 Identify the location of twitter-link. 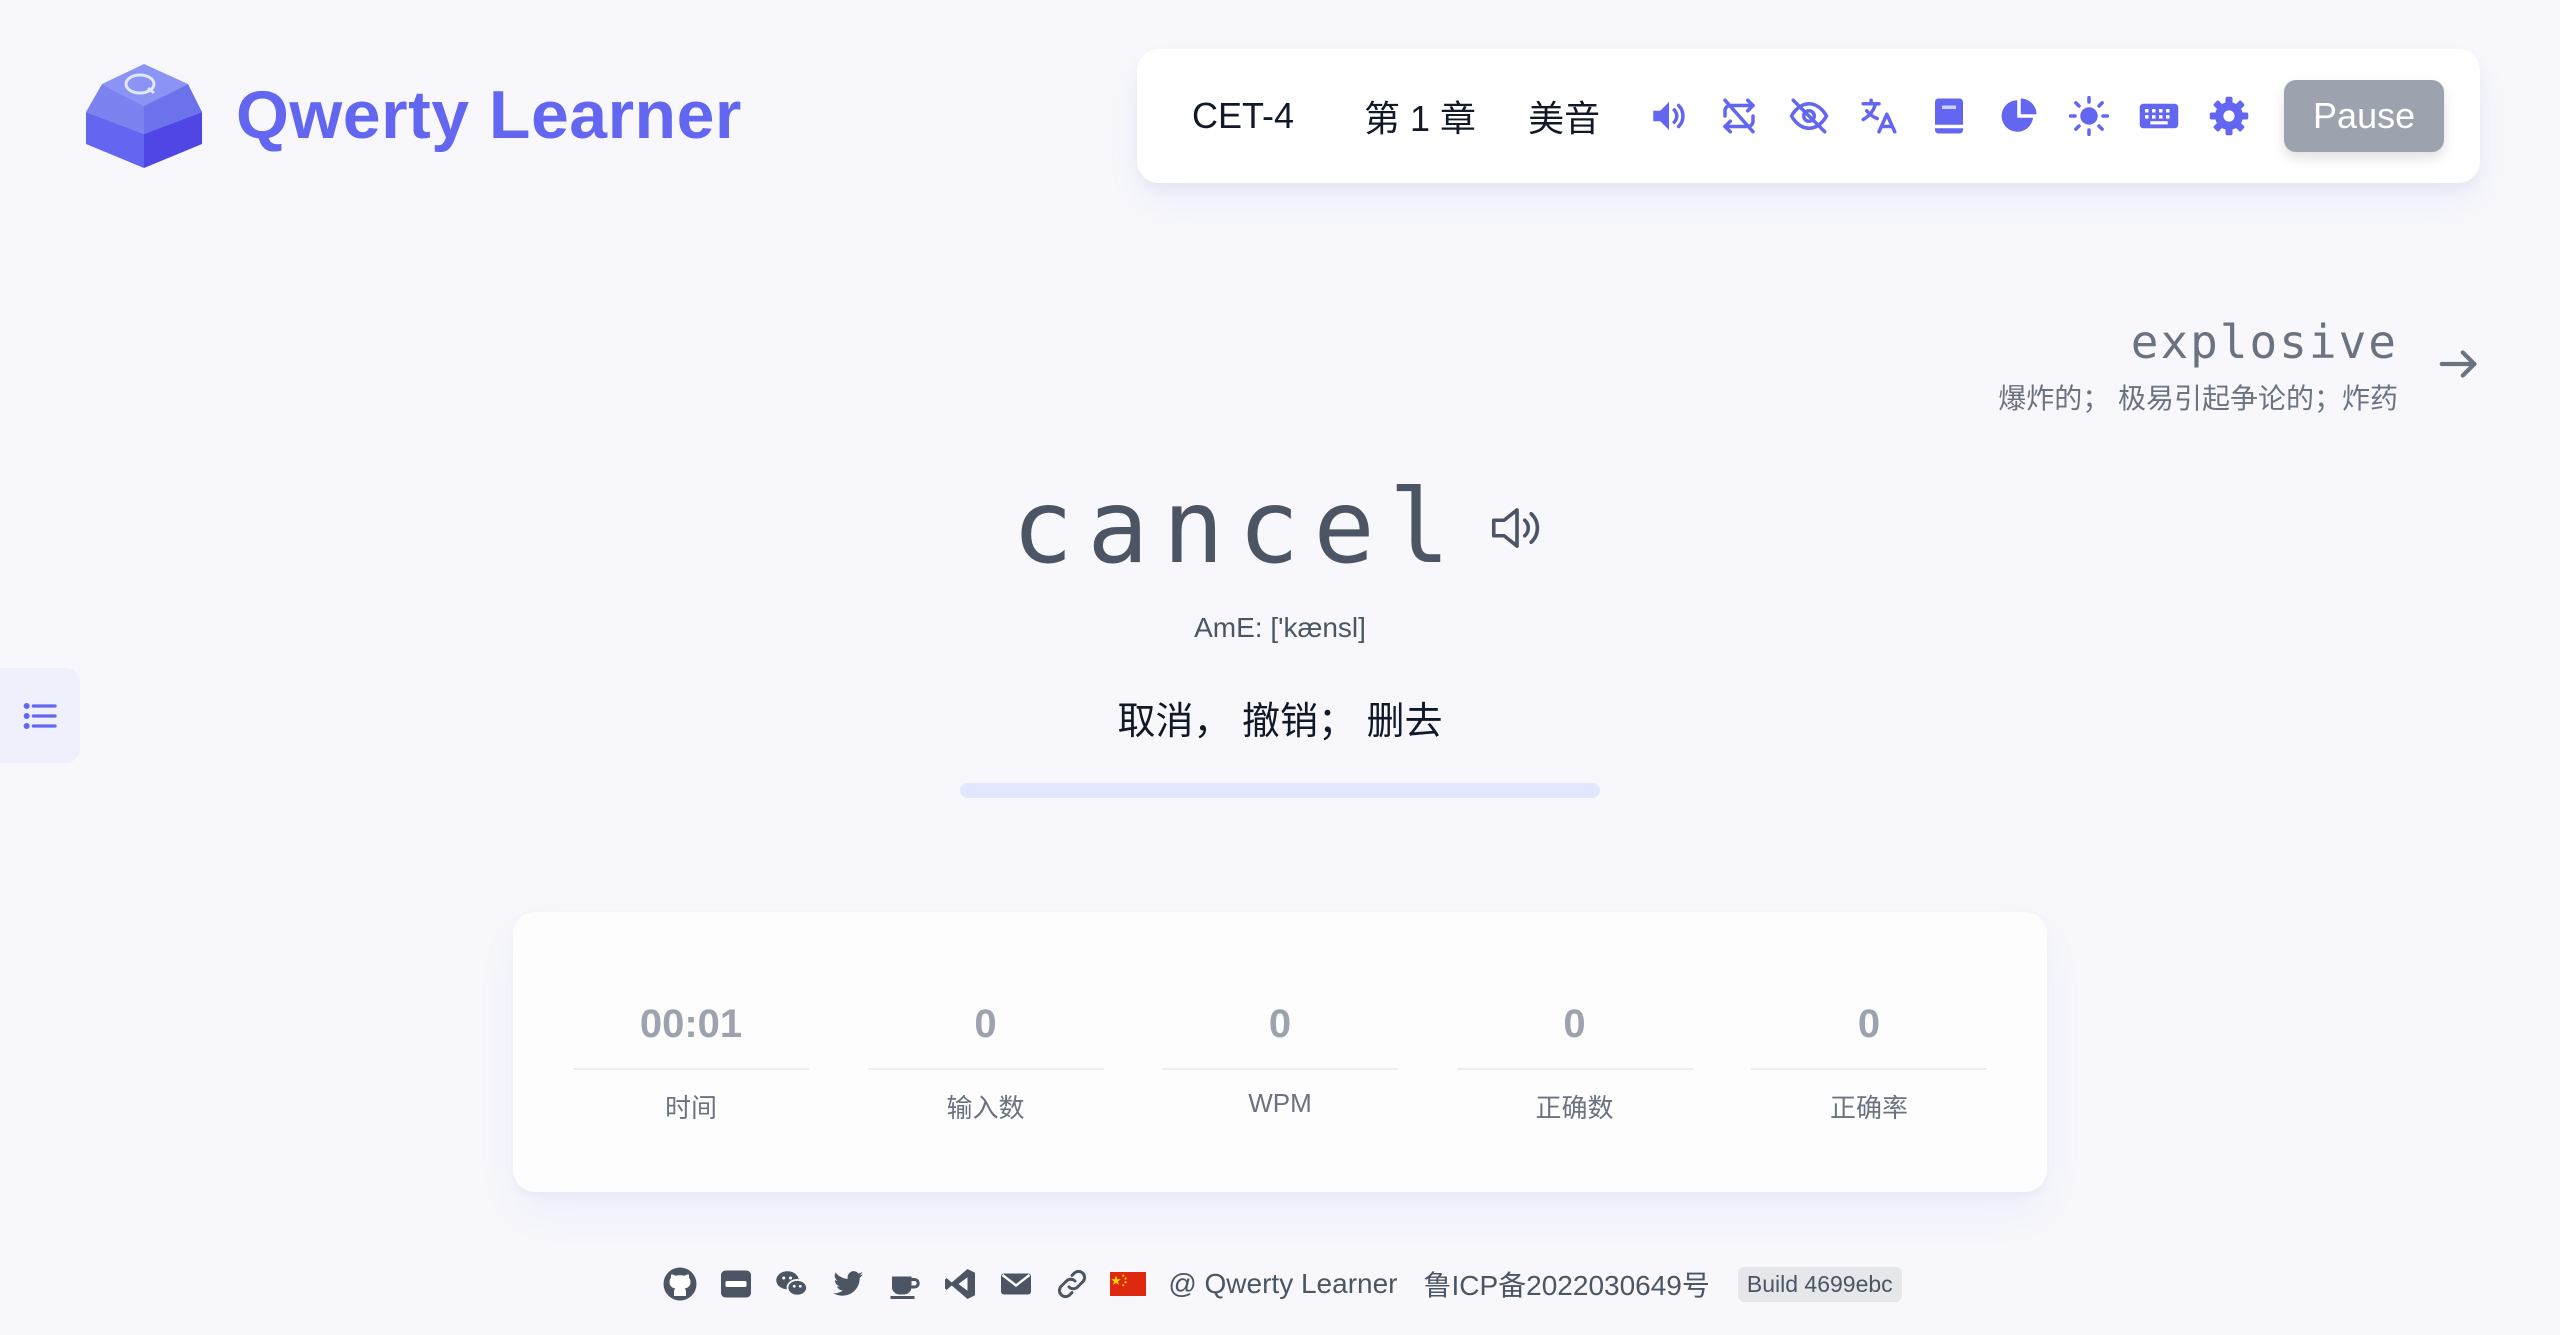
(848, 1284).